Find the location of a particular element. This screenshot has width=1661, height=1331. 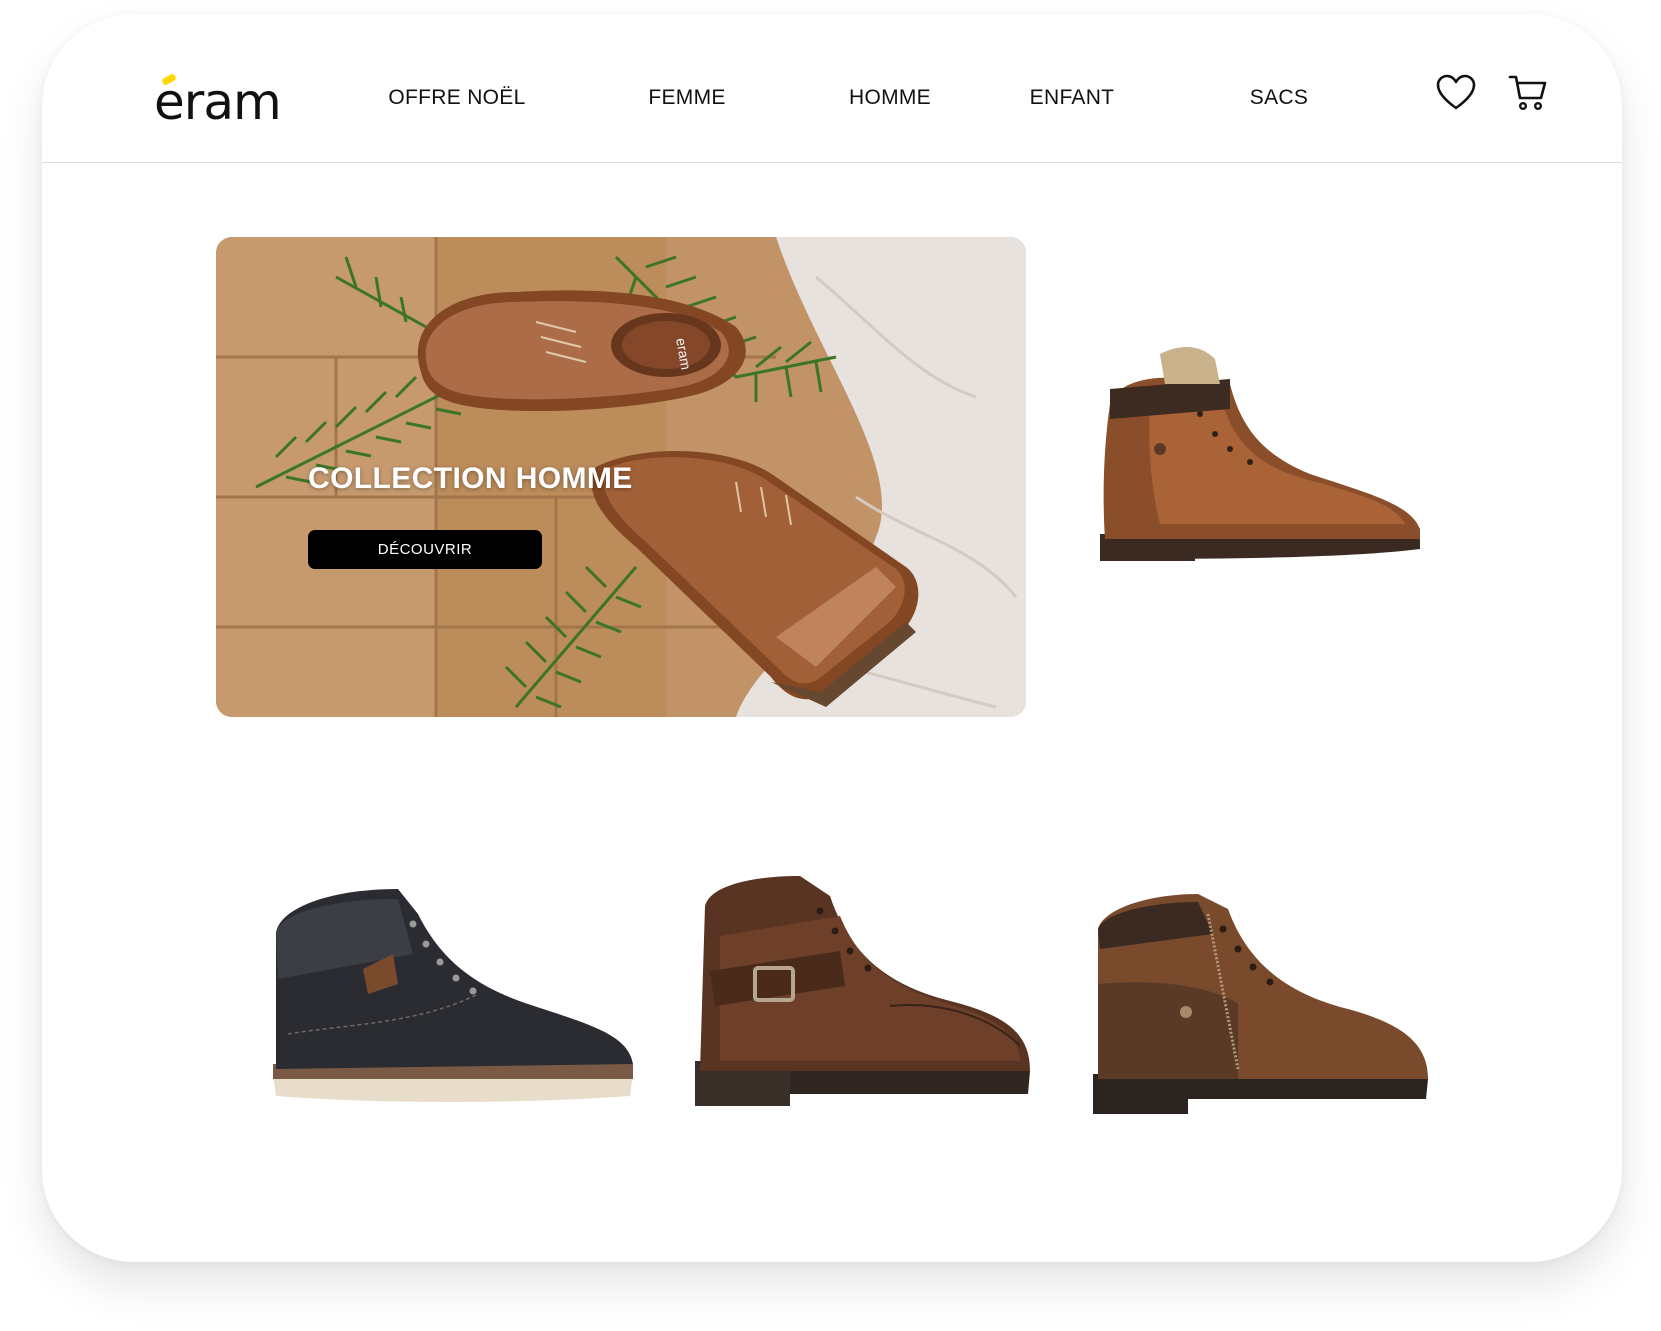

nav-item-offre-noel: OFFRE NOËL is located at coordinates (456, 98).